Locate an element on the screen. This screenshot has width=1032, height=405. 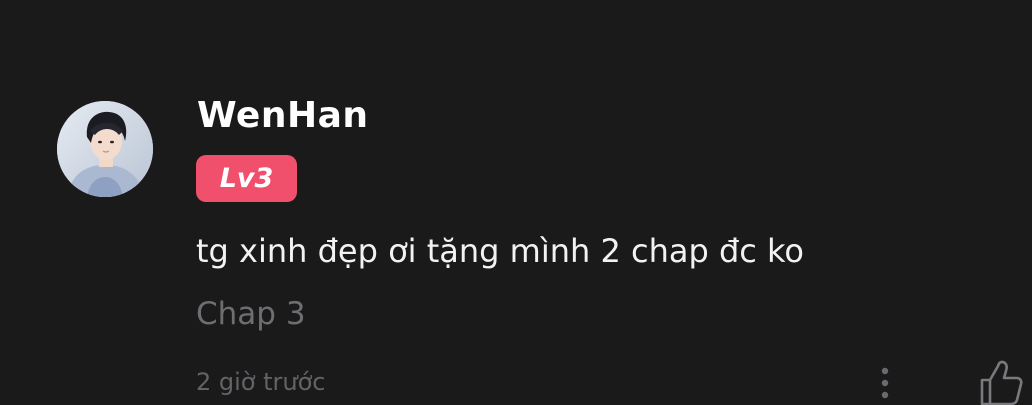
timestamp: 2 giờ trước is located at coordinates (261, 382).